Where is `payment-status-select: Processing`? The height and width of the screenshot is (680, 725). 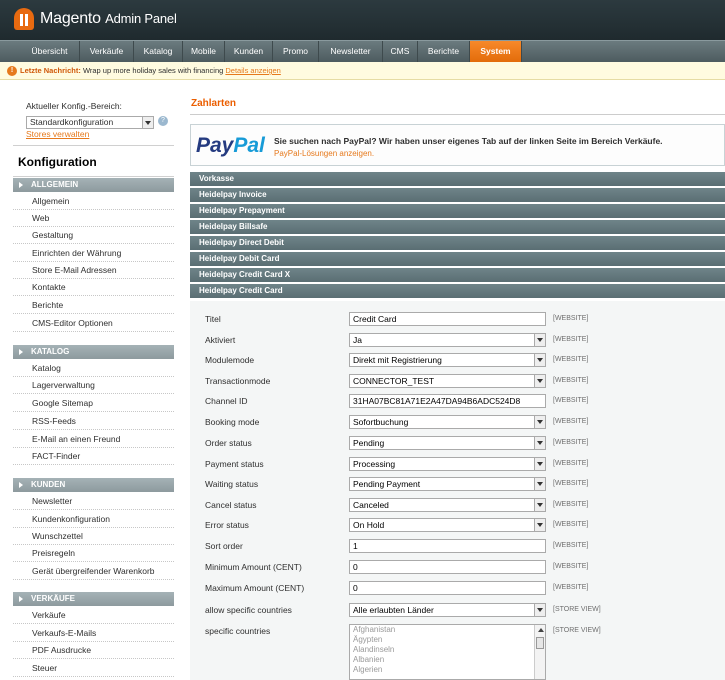
payment-status-select: Processing is located at coordinates (447, 464).